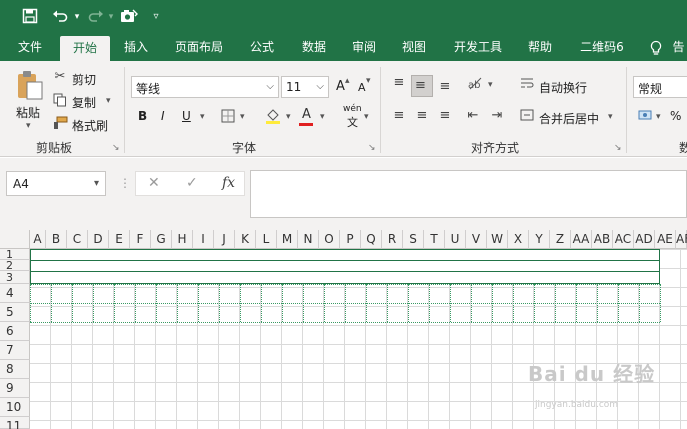  Describe the element at coordinates (15, 350) in the screenshot. I see `row-header-7: 7` at that location.